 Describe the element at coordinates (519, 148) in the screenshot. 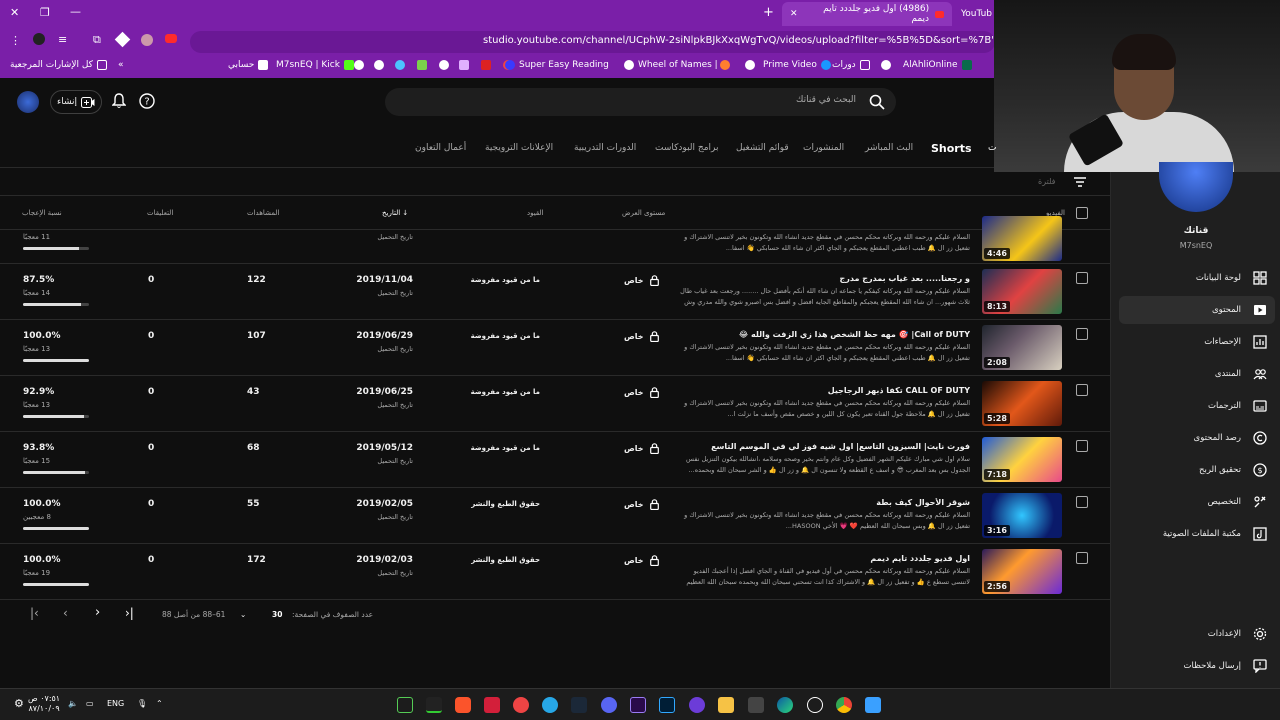

I see `tab-promotions: الإعلانات الترويجية` at that location.